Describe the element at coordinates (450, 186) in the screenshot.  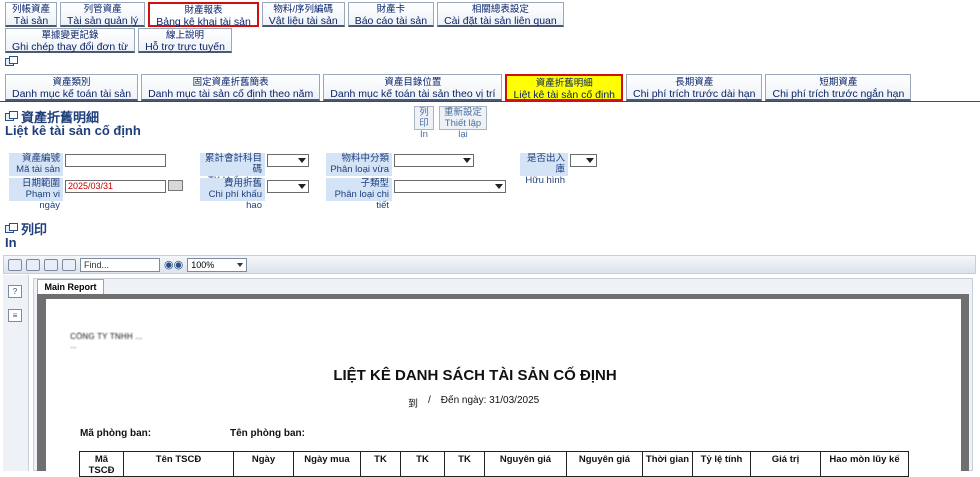
I see `sub-category-select` at that location.